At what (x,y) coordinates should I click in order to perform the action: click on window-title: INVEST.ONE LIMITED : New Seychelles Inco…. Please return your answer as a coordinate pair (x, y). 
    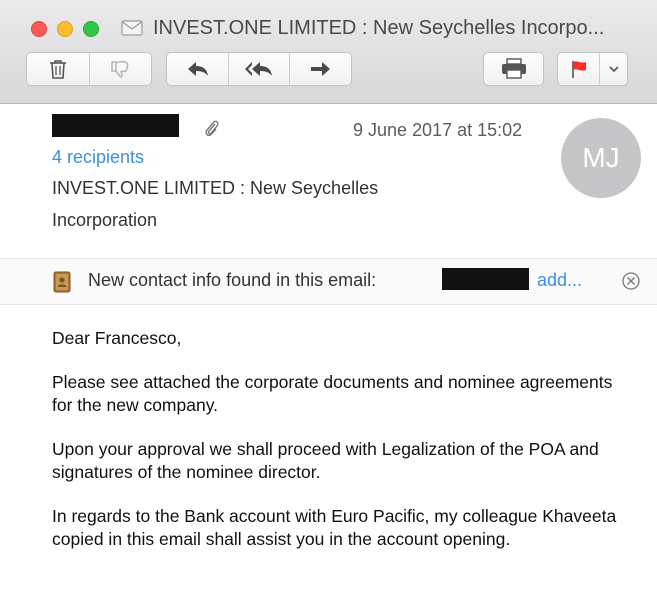
    Looking at the image, I should click on (379, 28).